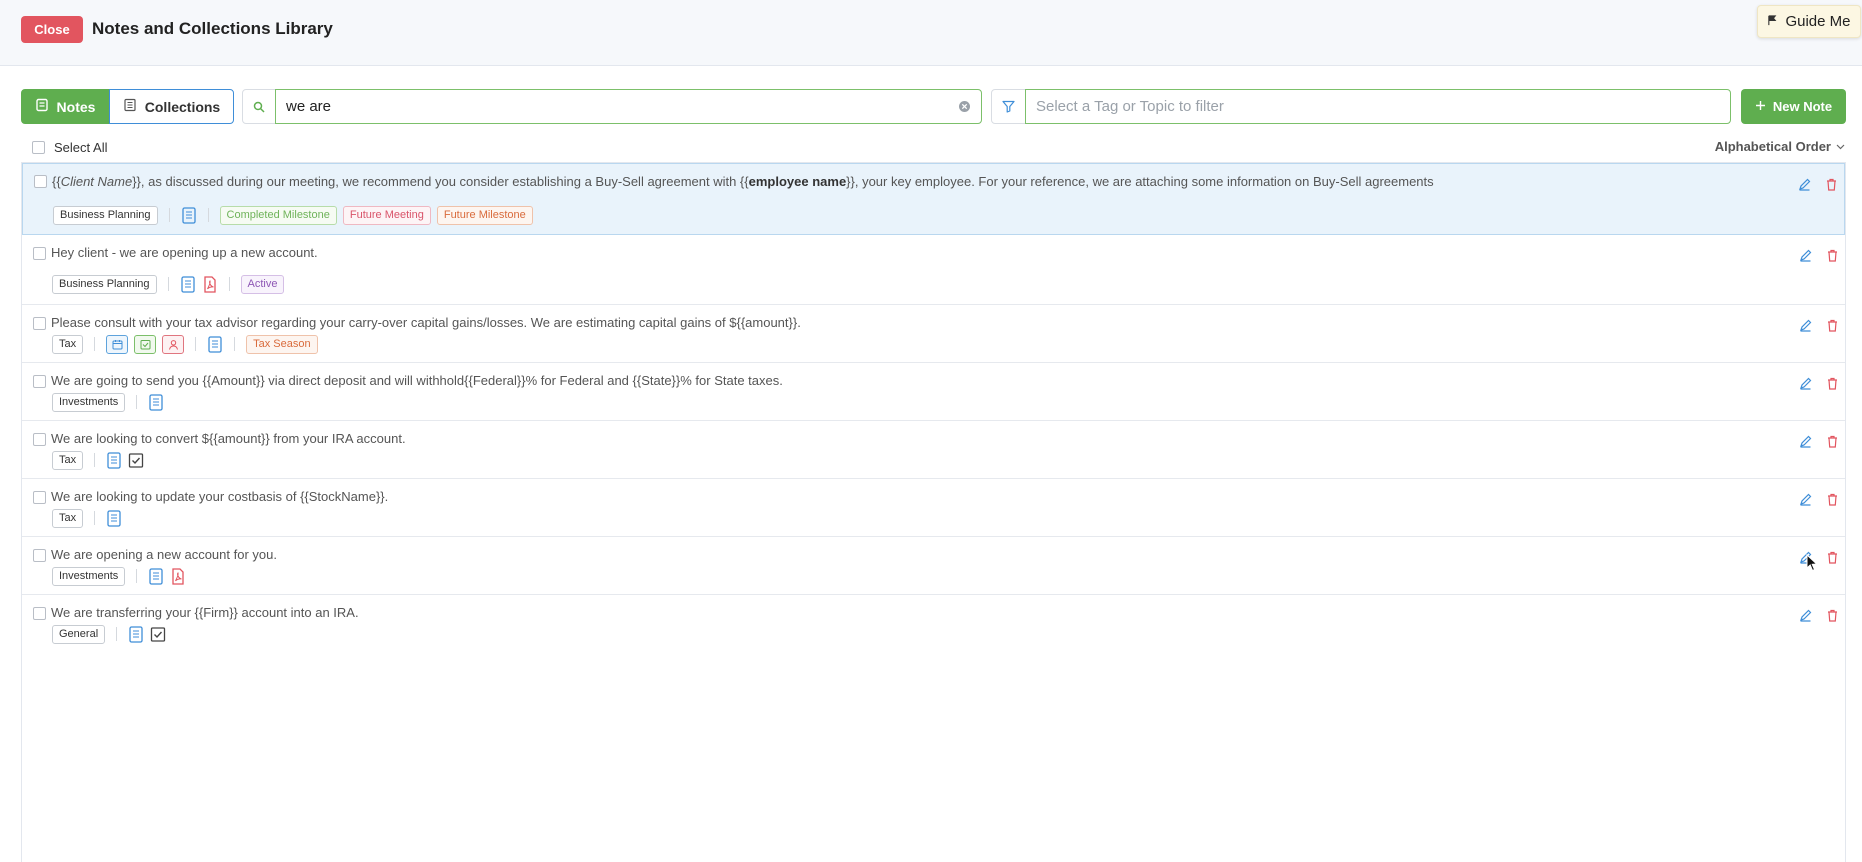 This screenshot has height=862, width=1862. I want to click on calendar-icon, so click(117, 344).